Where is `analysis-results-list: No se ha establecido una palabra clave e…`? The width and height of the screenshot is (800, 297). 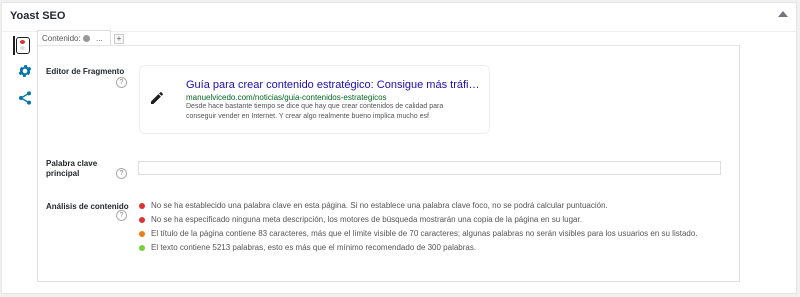
analysis-results-list: No se ha establecido una palabra clave e… is located at coordinates (428, 229).